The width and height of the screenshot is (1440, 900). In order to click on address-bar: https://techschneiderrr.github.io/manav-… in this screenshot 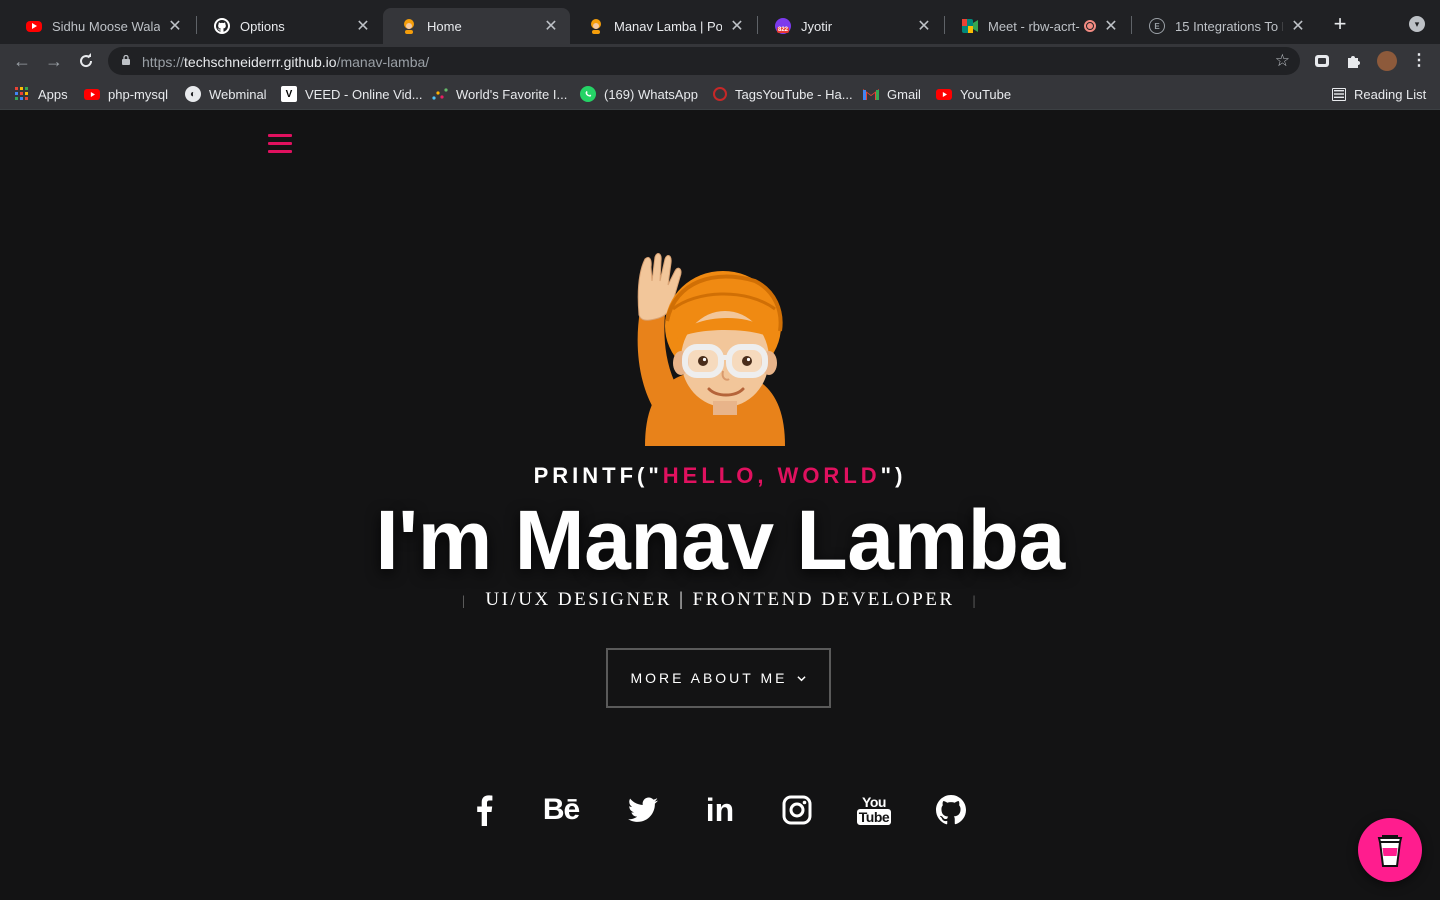, I will do `click(704, 61)`.